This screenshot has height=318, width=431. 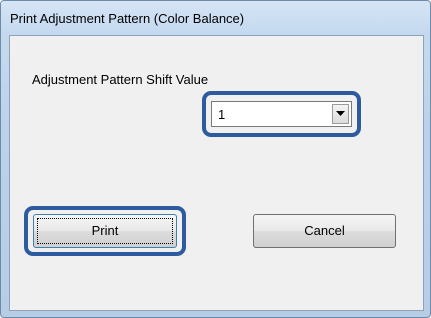 I want to click on cancel-button-label: Cancel, so click(x=324, y=230).